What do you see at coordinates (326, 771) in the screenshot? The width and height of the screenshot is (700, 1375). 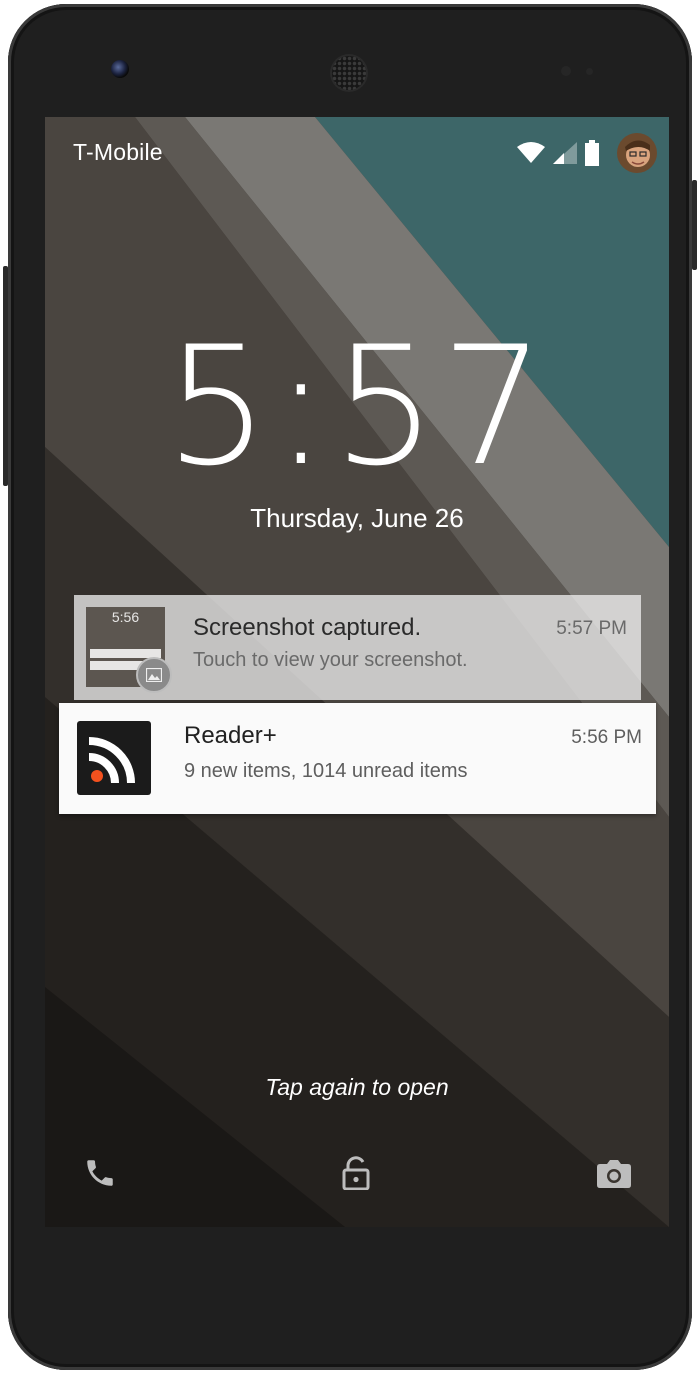 I see `notification-text: 9 new items, 1014 unread items` at bounding box center [326, 771].